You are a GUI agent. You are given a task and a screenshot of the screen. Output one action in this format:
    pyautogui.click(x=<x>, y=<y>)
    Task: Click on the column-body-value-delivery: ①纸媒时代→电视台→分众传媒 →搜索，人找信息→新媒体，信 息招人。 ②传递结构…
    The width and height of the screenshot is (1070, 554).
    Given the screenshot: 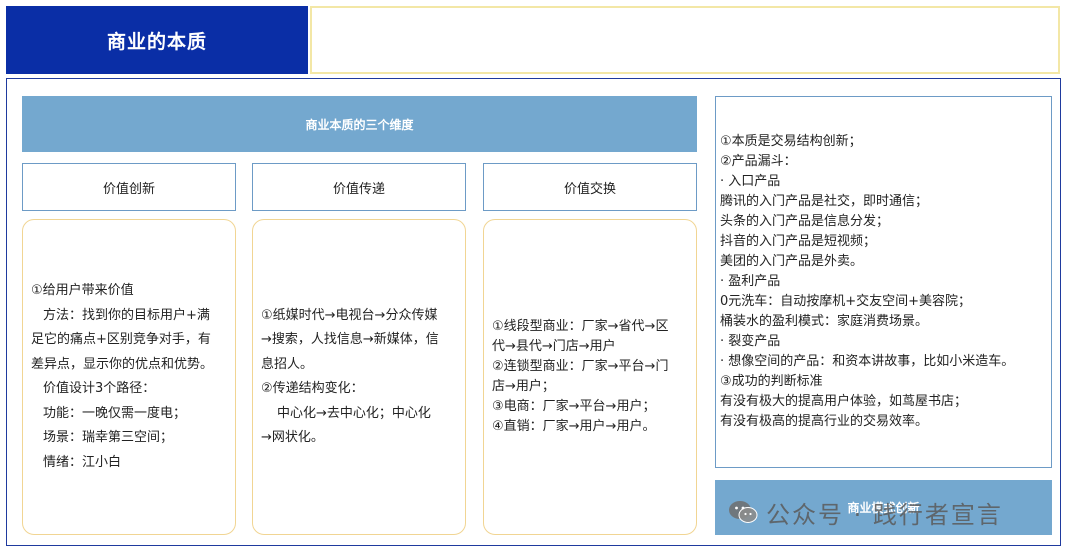 What is the action you would take?
    pyautogui.click(x=359, y=377)
    